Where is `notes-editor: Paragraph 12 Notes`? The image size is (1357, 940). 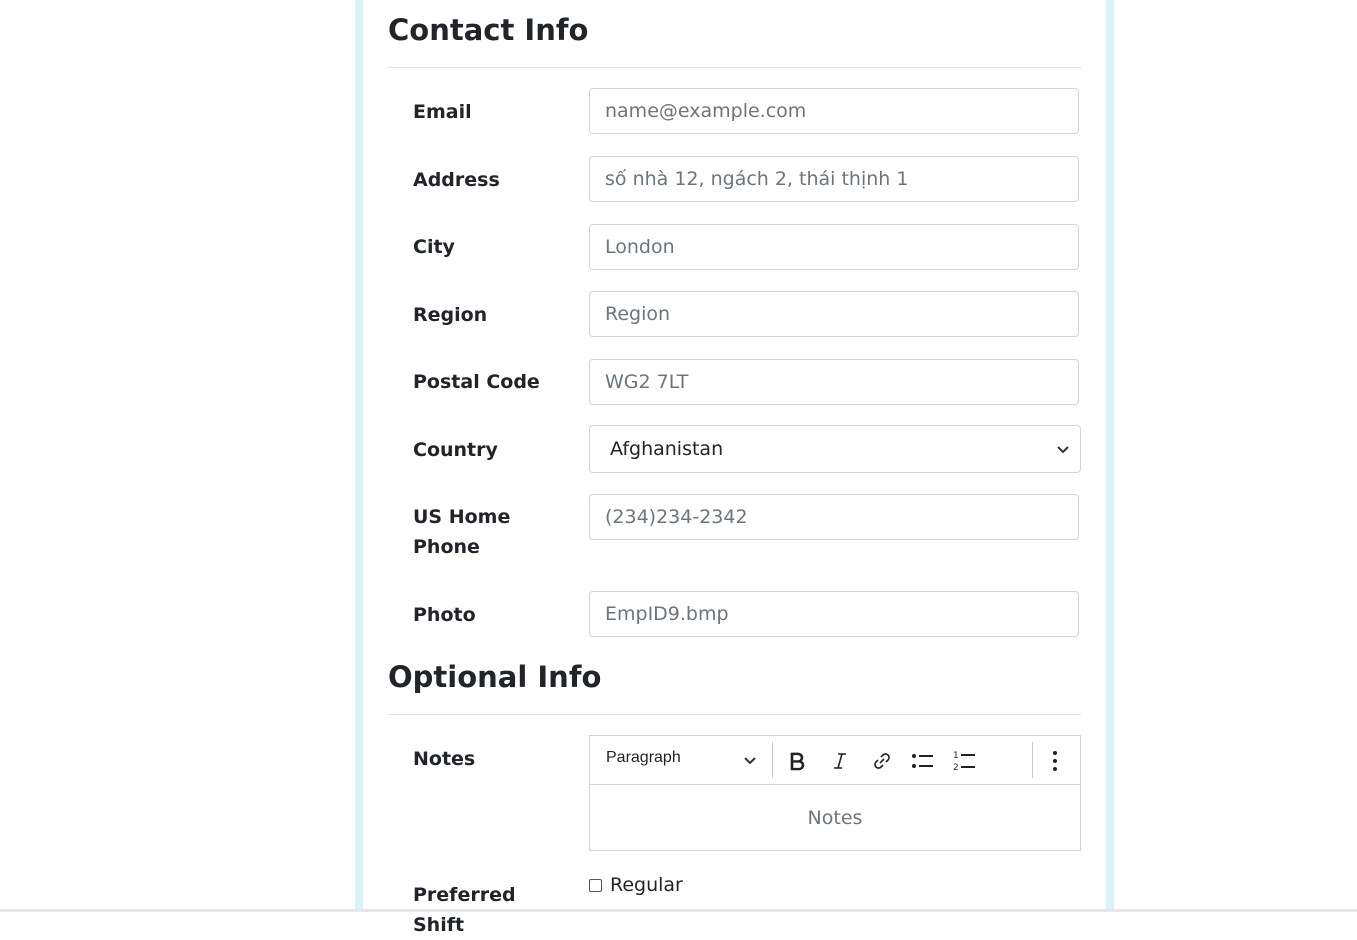 notes-editor: Paragraph 12 Notes is located at coordinates (835, 793).